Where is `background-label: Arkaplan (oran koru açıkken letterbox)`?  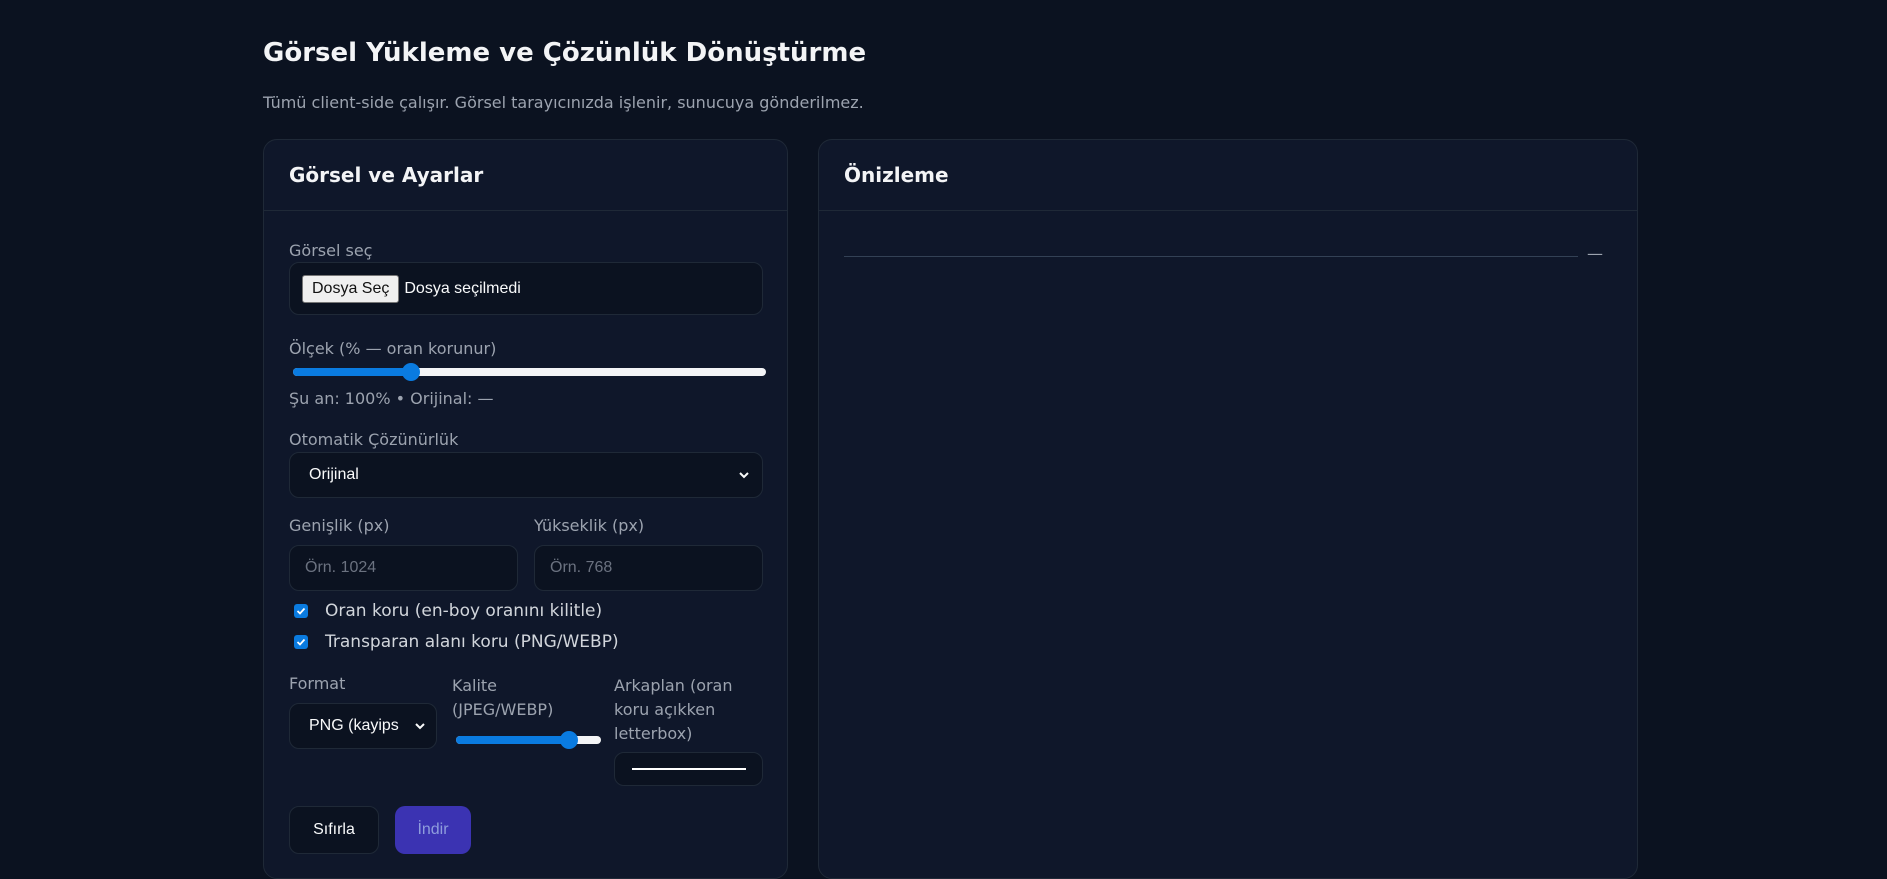 background-label: Arkaplan (oran koru açıkken letterbox) is located at coordinates (673, 709).